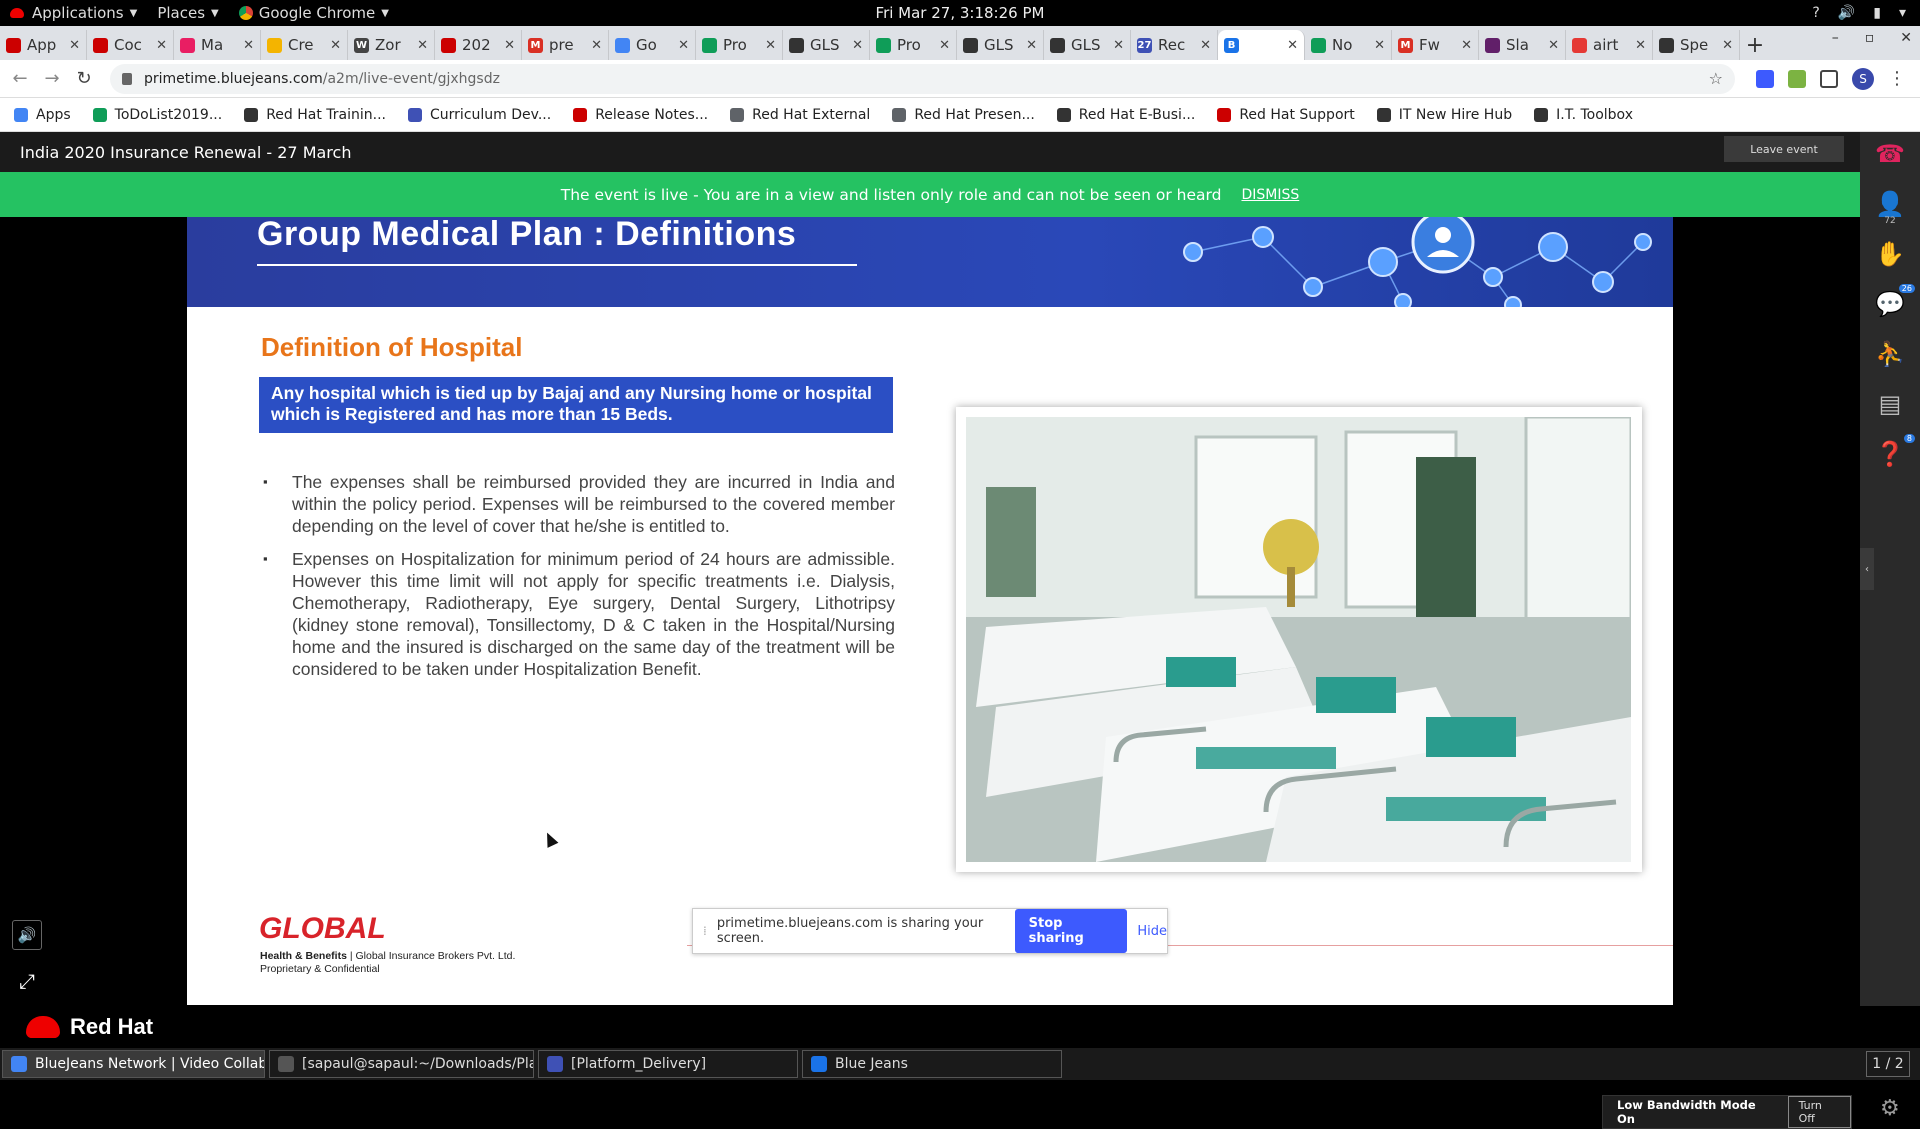 This screenshot has height=1129, width=1920. Describe the element at coordinates (1895, 301) in the screenshot. I see `chat-button: 💬 26` at that location.